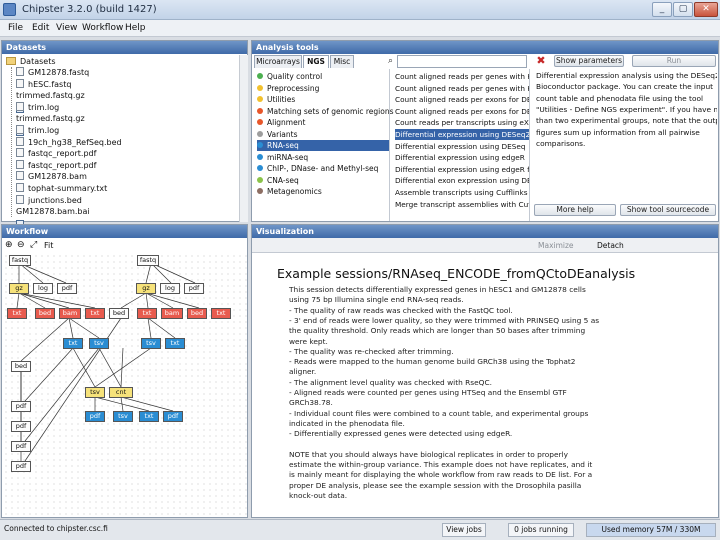 Image resolution: width=720 pixels, height=540 pixels. I want to click on visualization-toolbar: Maximize Detach, so click(485, 245).